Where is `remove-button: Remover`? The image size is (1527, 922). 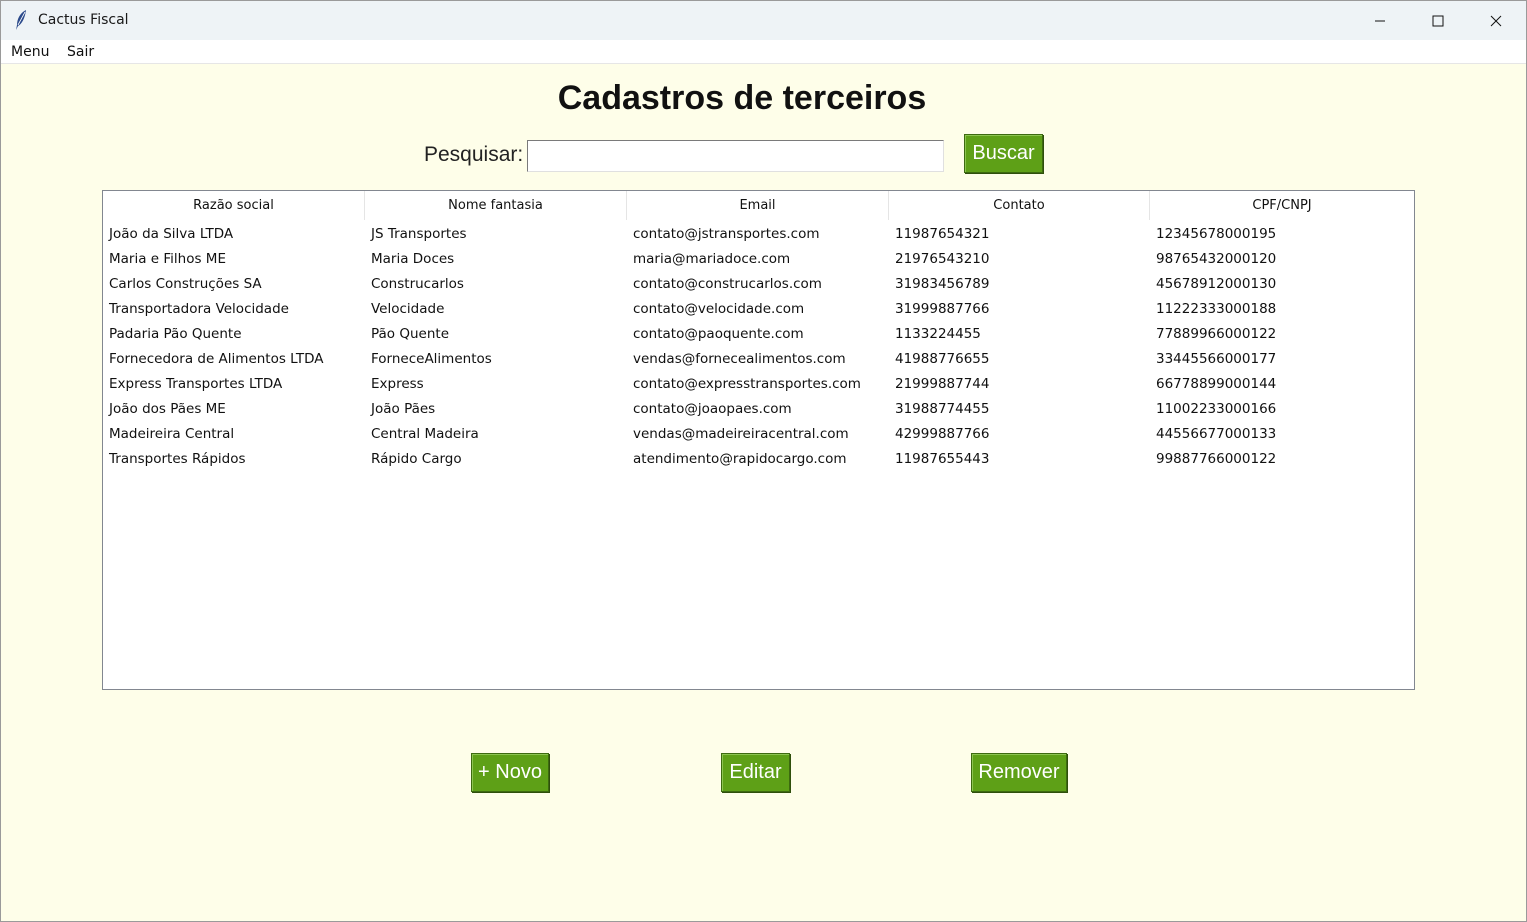 remove-button: Remover is located at coordinates (1019, 772).